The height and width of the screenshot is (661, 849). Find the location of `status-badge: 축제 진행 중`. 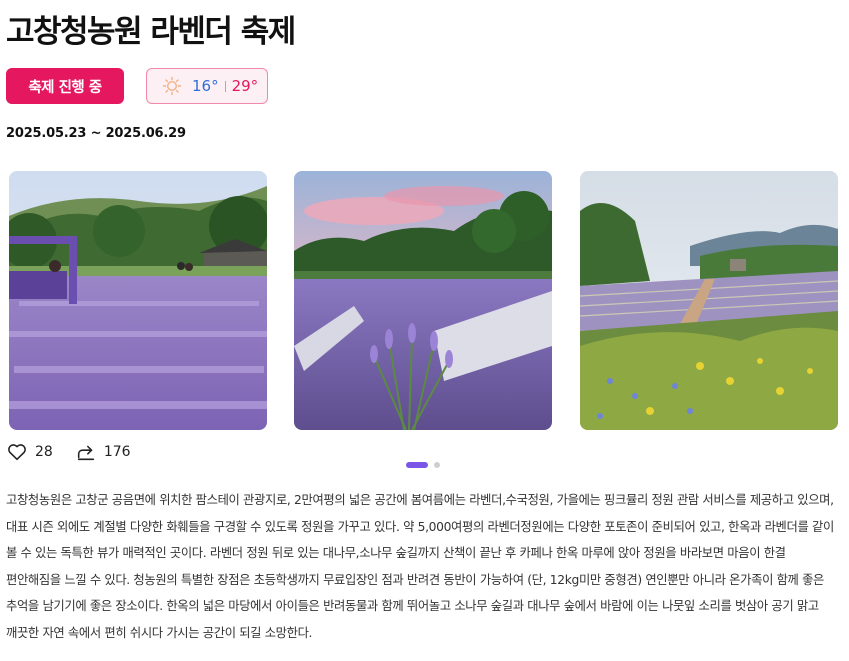

status-badge: 축제 진행 중 is located at coordinates (65, 86).